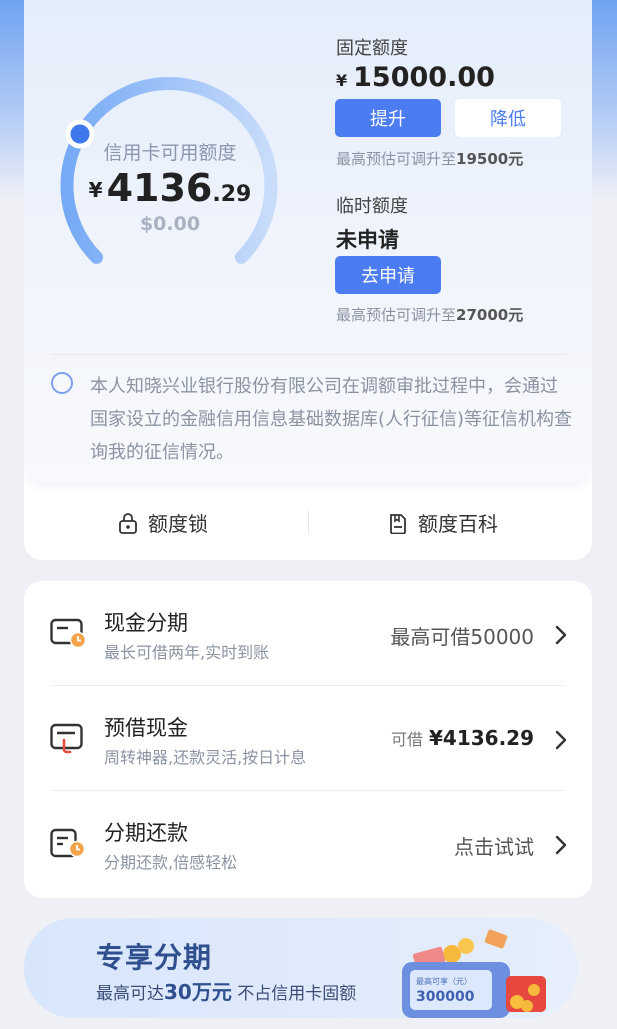 This screenshot has width=617, height=1029. I want to click on service-title: 现金分期, so click(146, 623).